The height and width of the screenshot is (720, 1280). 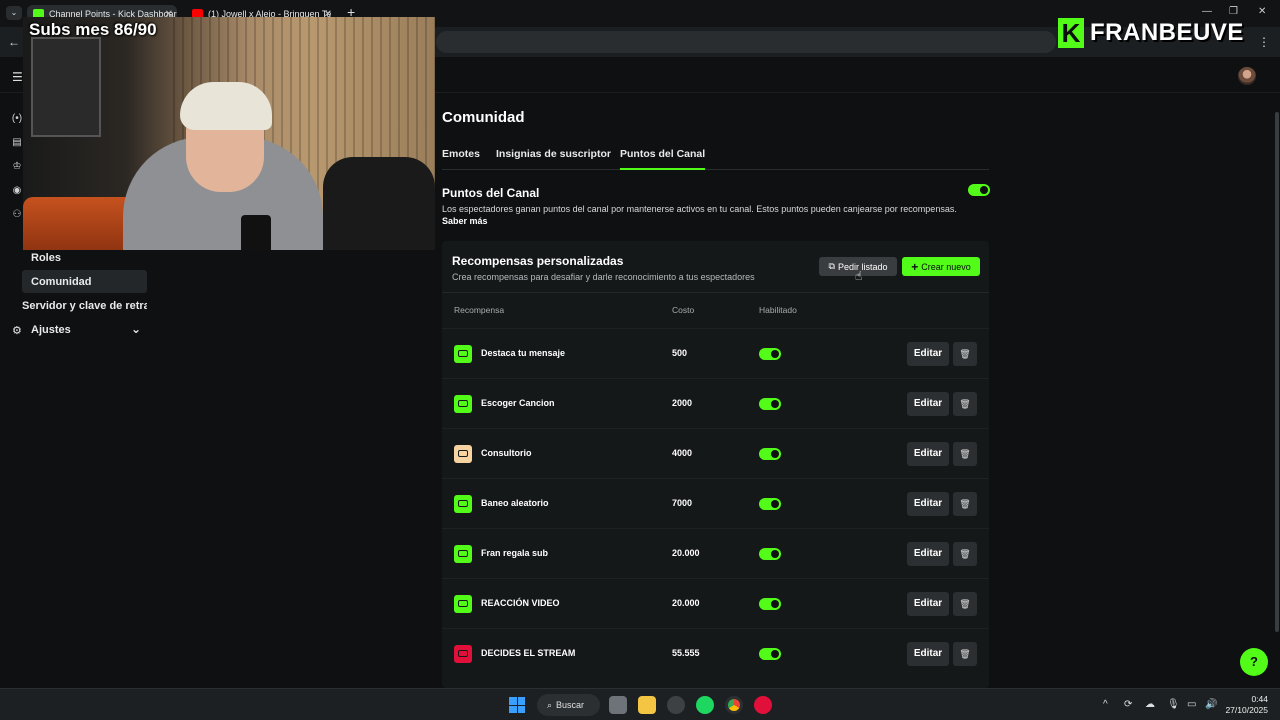 What do you see at coordinates (763, 705) in the screenshot?
I see `app-icon` at bounding box center [763, 705].